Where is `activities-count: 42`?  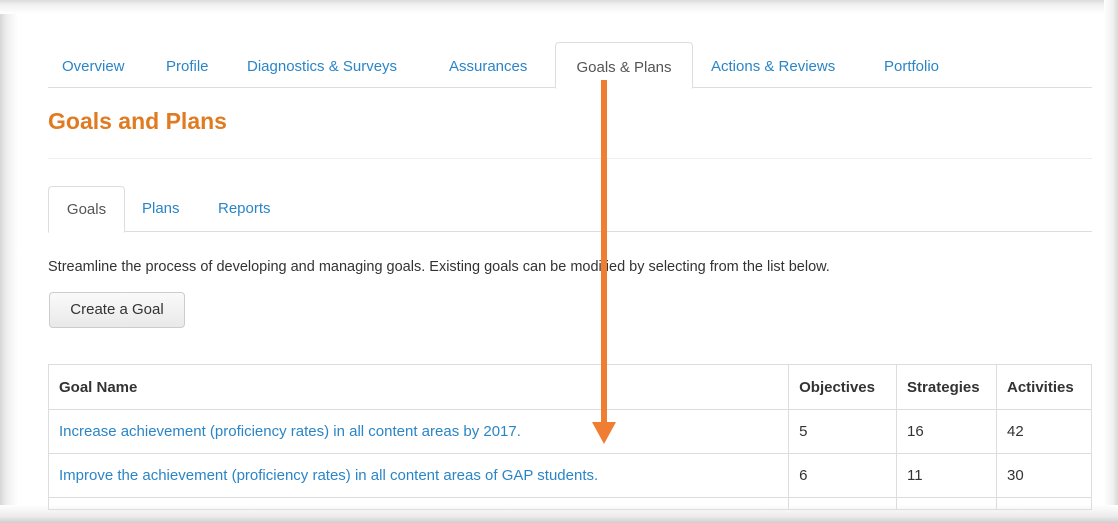
activities-count: 42 is located at coordinates (1044, 431).